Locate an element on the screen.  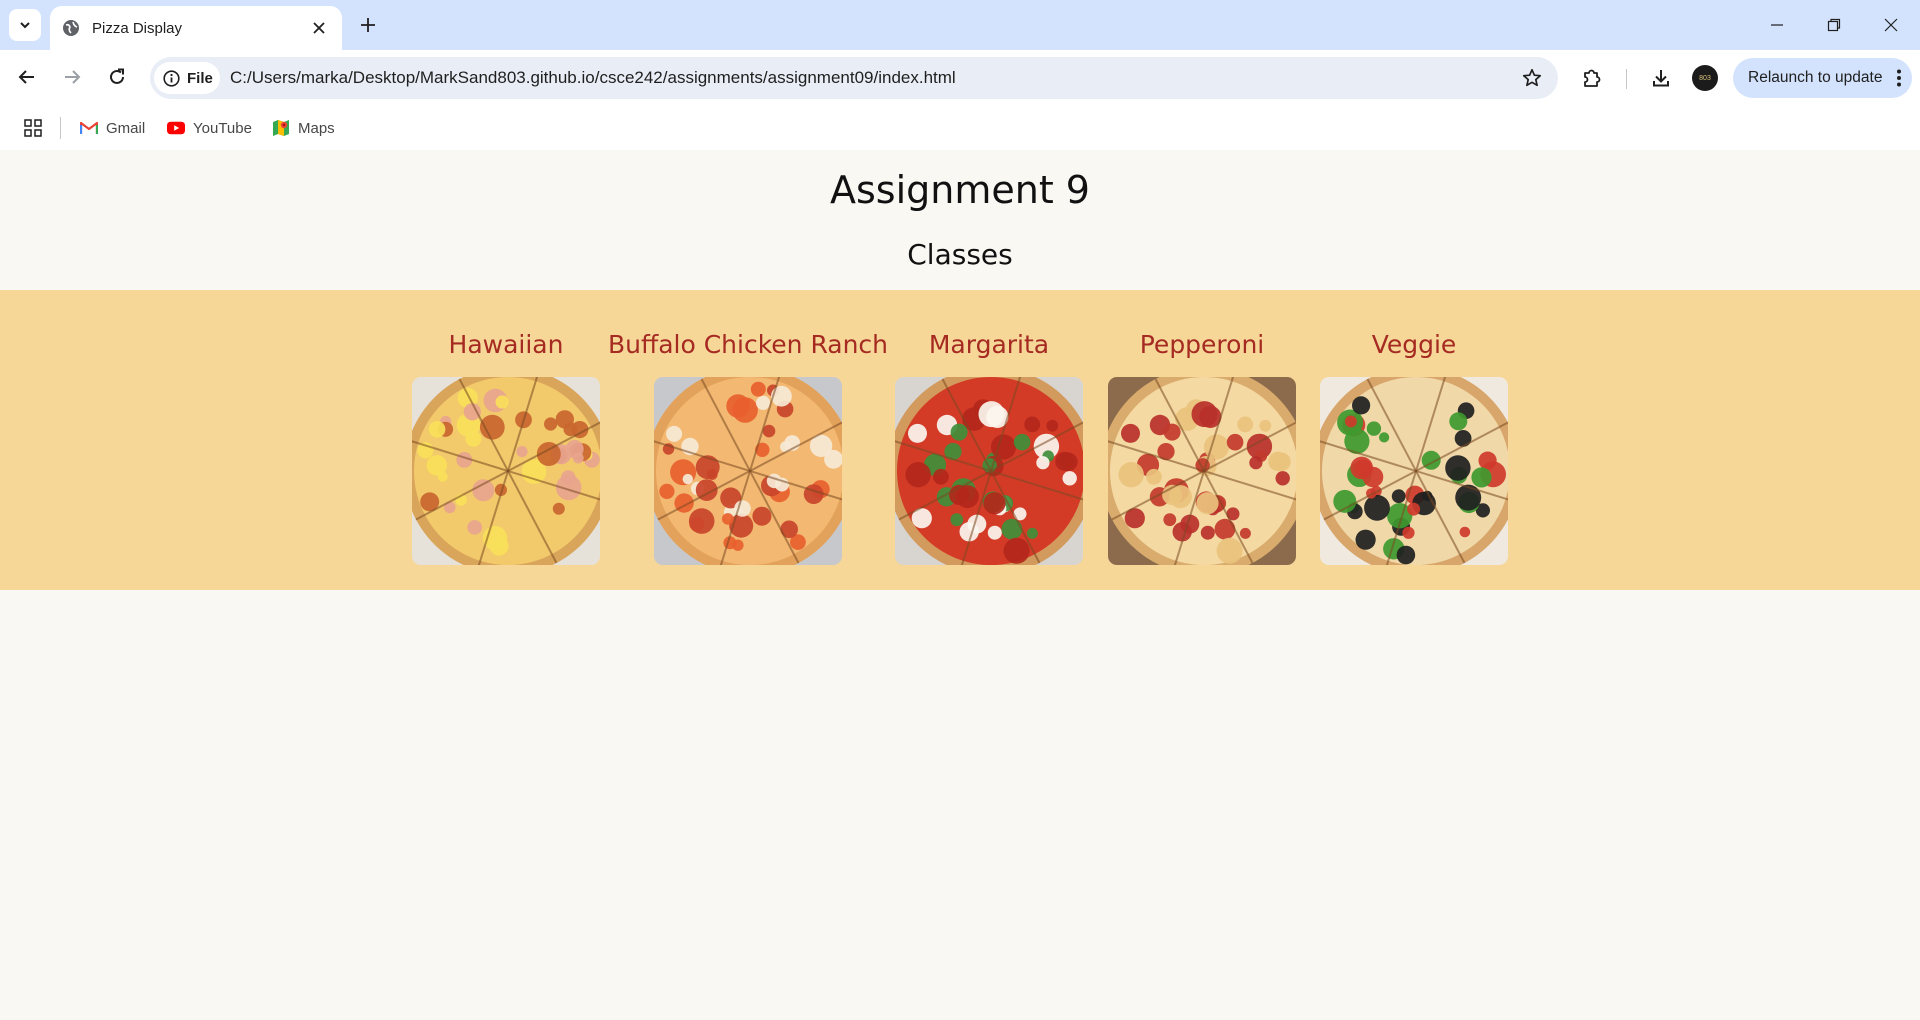
tab-strip: Pizza Display is located at coordinates (960, 25).